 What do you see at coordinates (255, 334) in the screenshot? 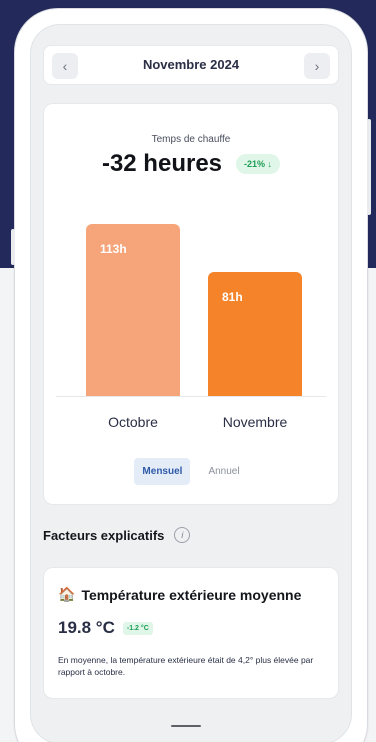
I see `bar-novembre: 81h` at bounding box center [255, 334].